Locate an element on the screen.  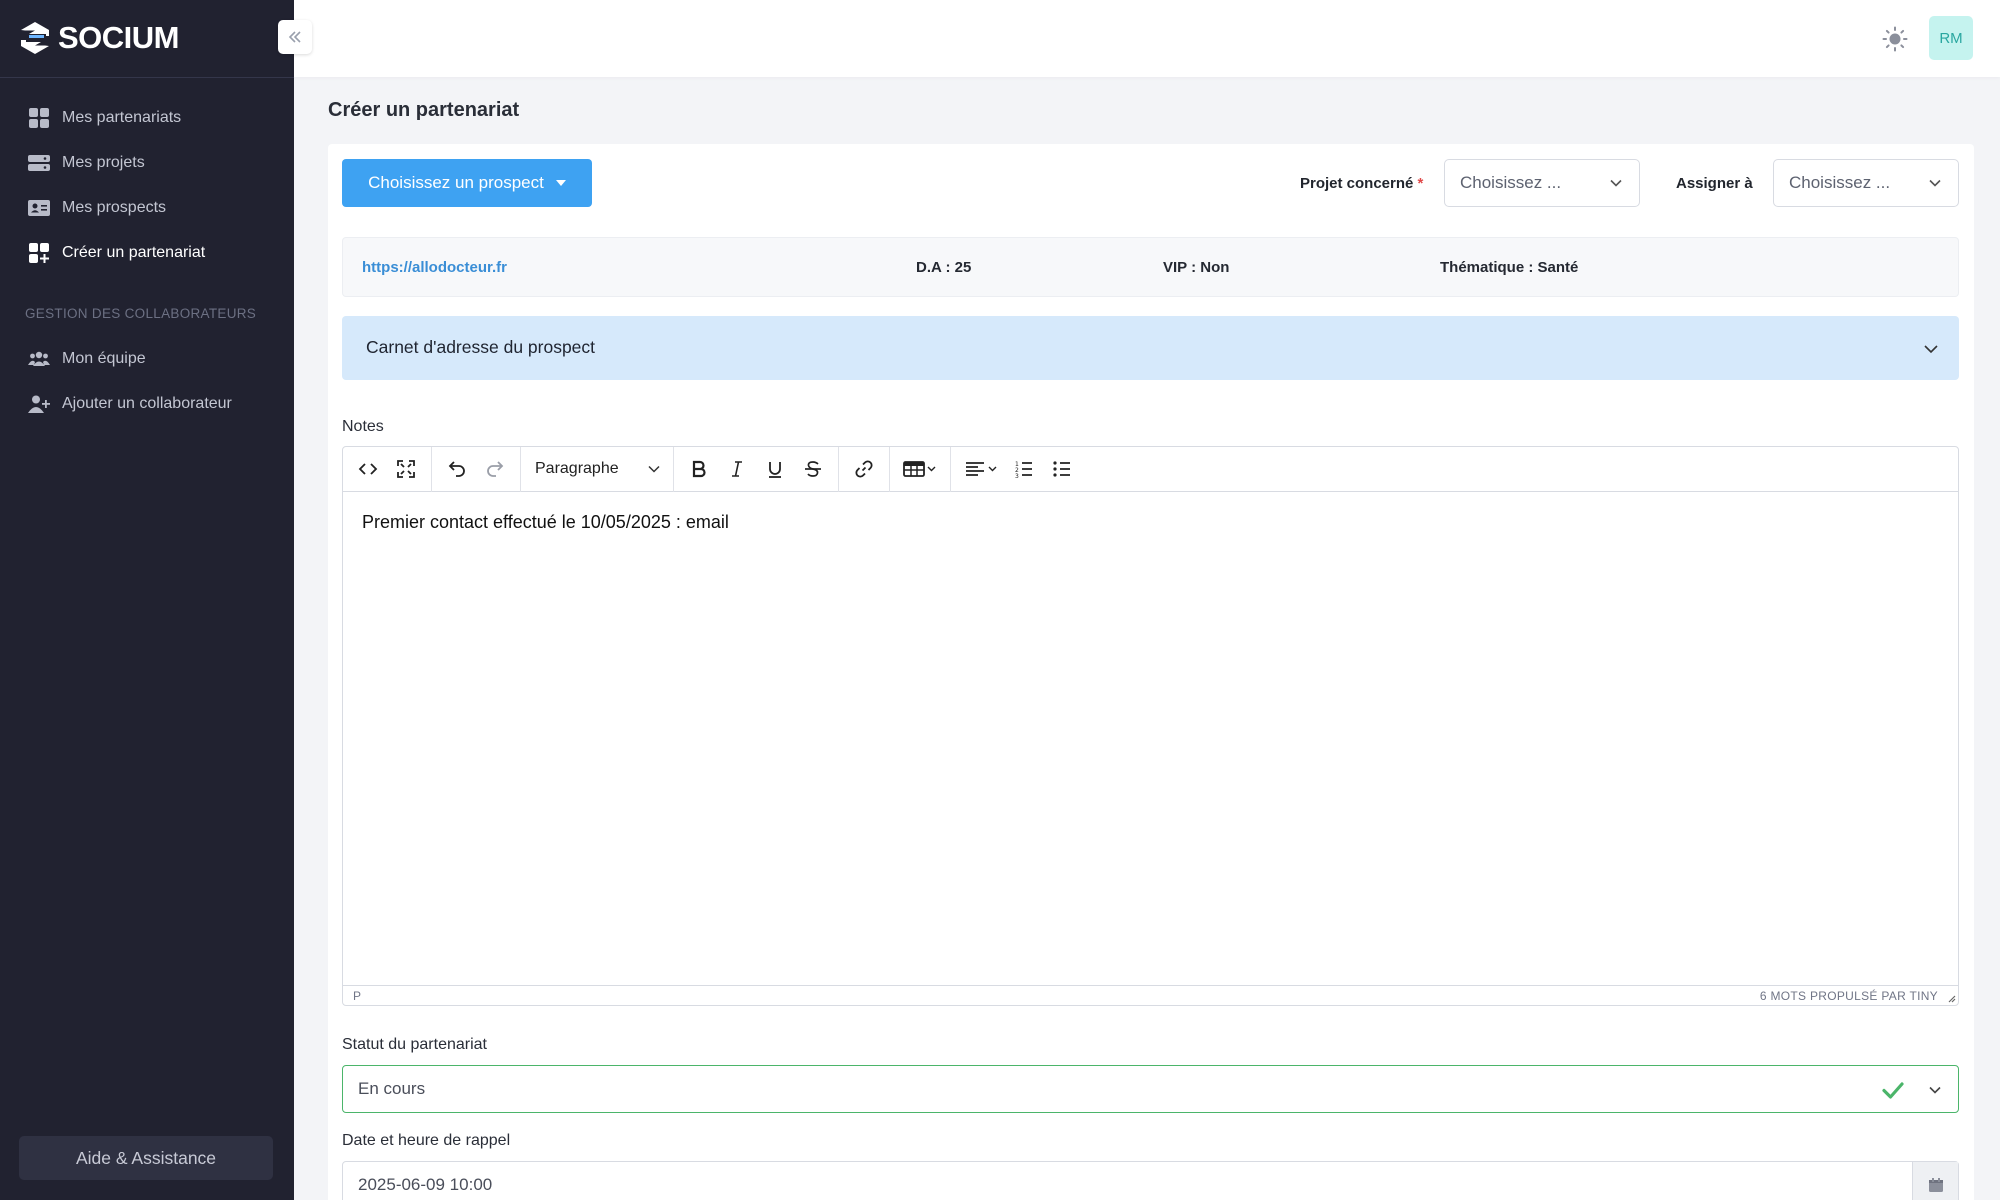
calendar-button is located at coordinates (1935, 1181).